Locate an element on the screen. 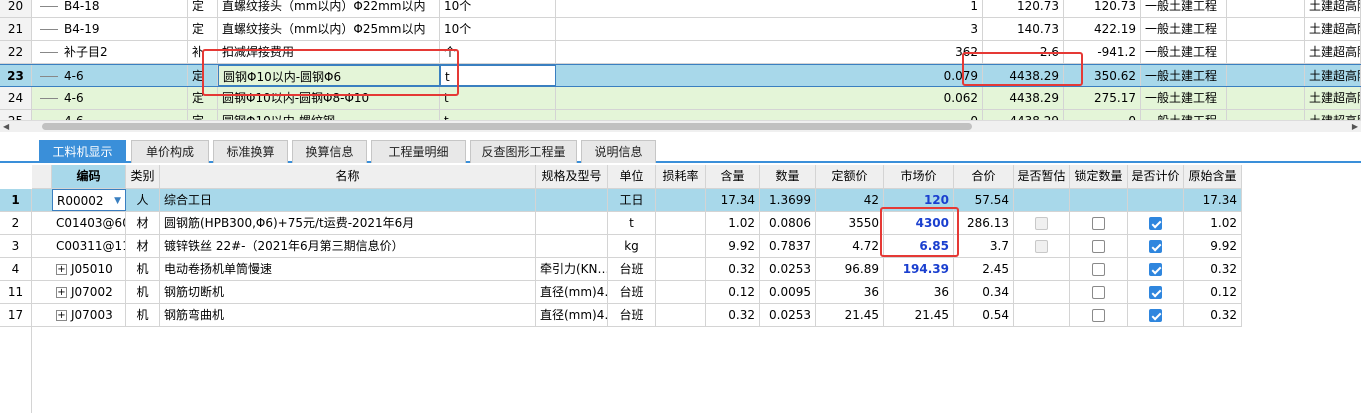 The image size is (1361, 413). row-market-price: 21.45 is located at coordinates (919, 315).